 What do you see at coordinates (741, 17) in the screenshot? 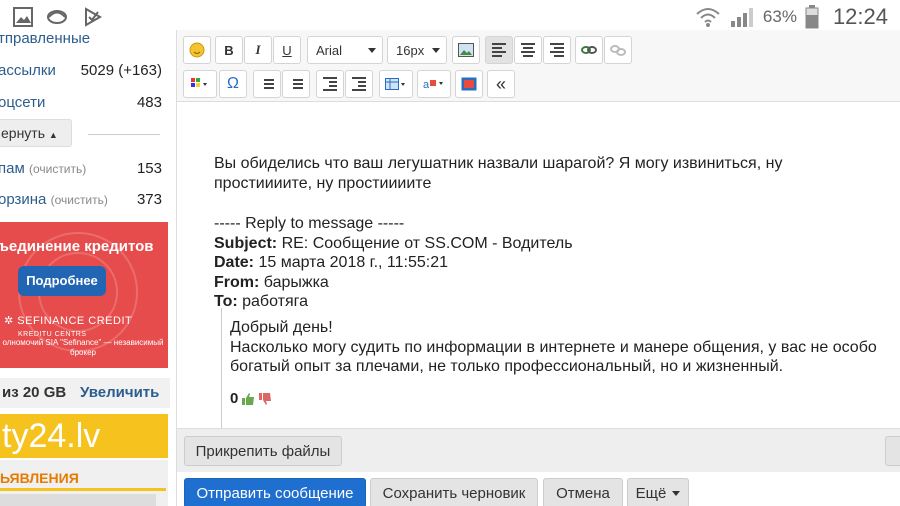
I see `signal-icon` at bounding box center [741, 17].